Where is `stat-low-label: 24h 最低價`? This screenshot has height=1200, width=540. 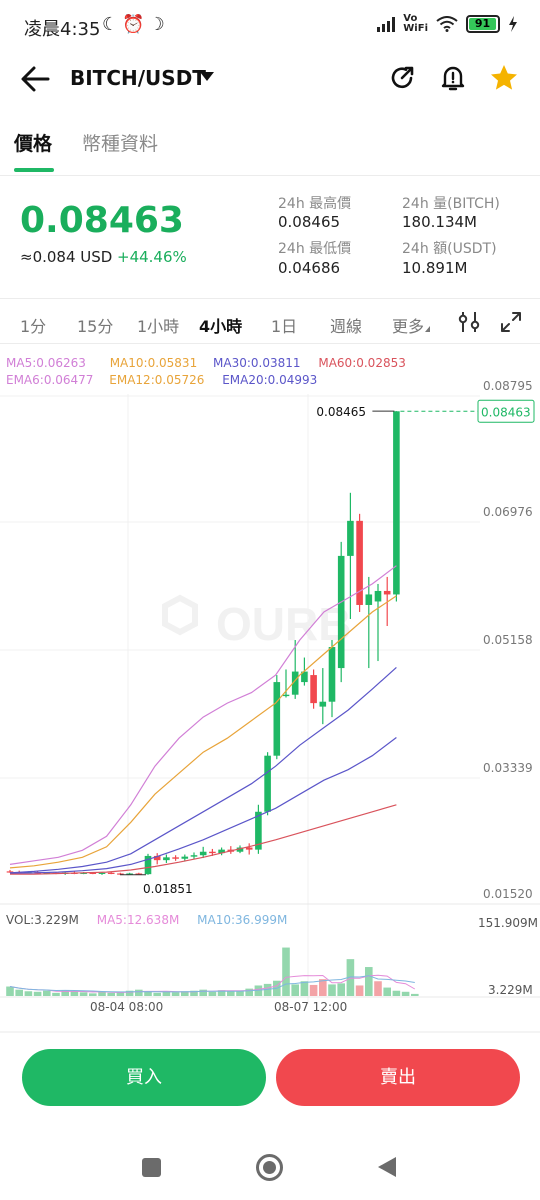 stat-low-label: 24h 最低價 is located at coordinates (315, 249).